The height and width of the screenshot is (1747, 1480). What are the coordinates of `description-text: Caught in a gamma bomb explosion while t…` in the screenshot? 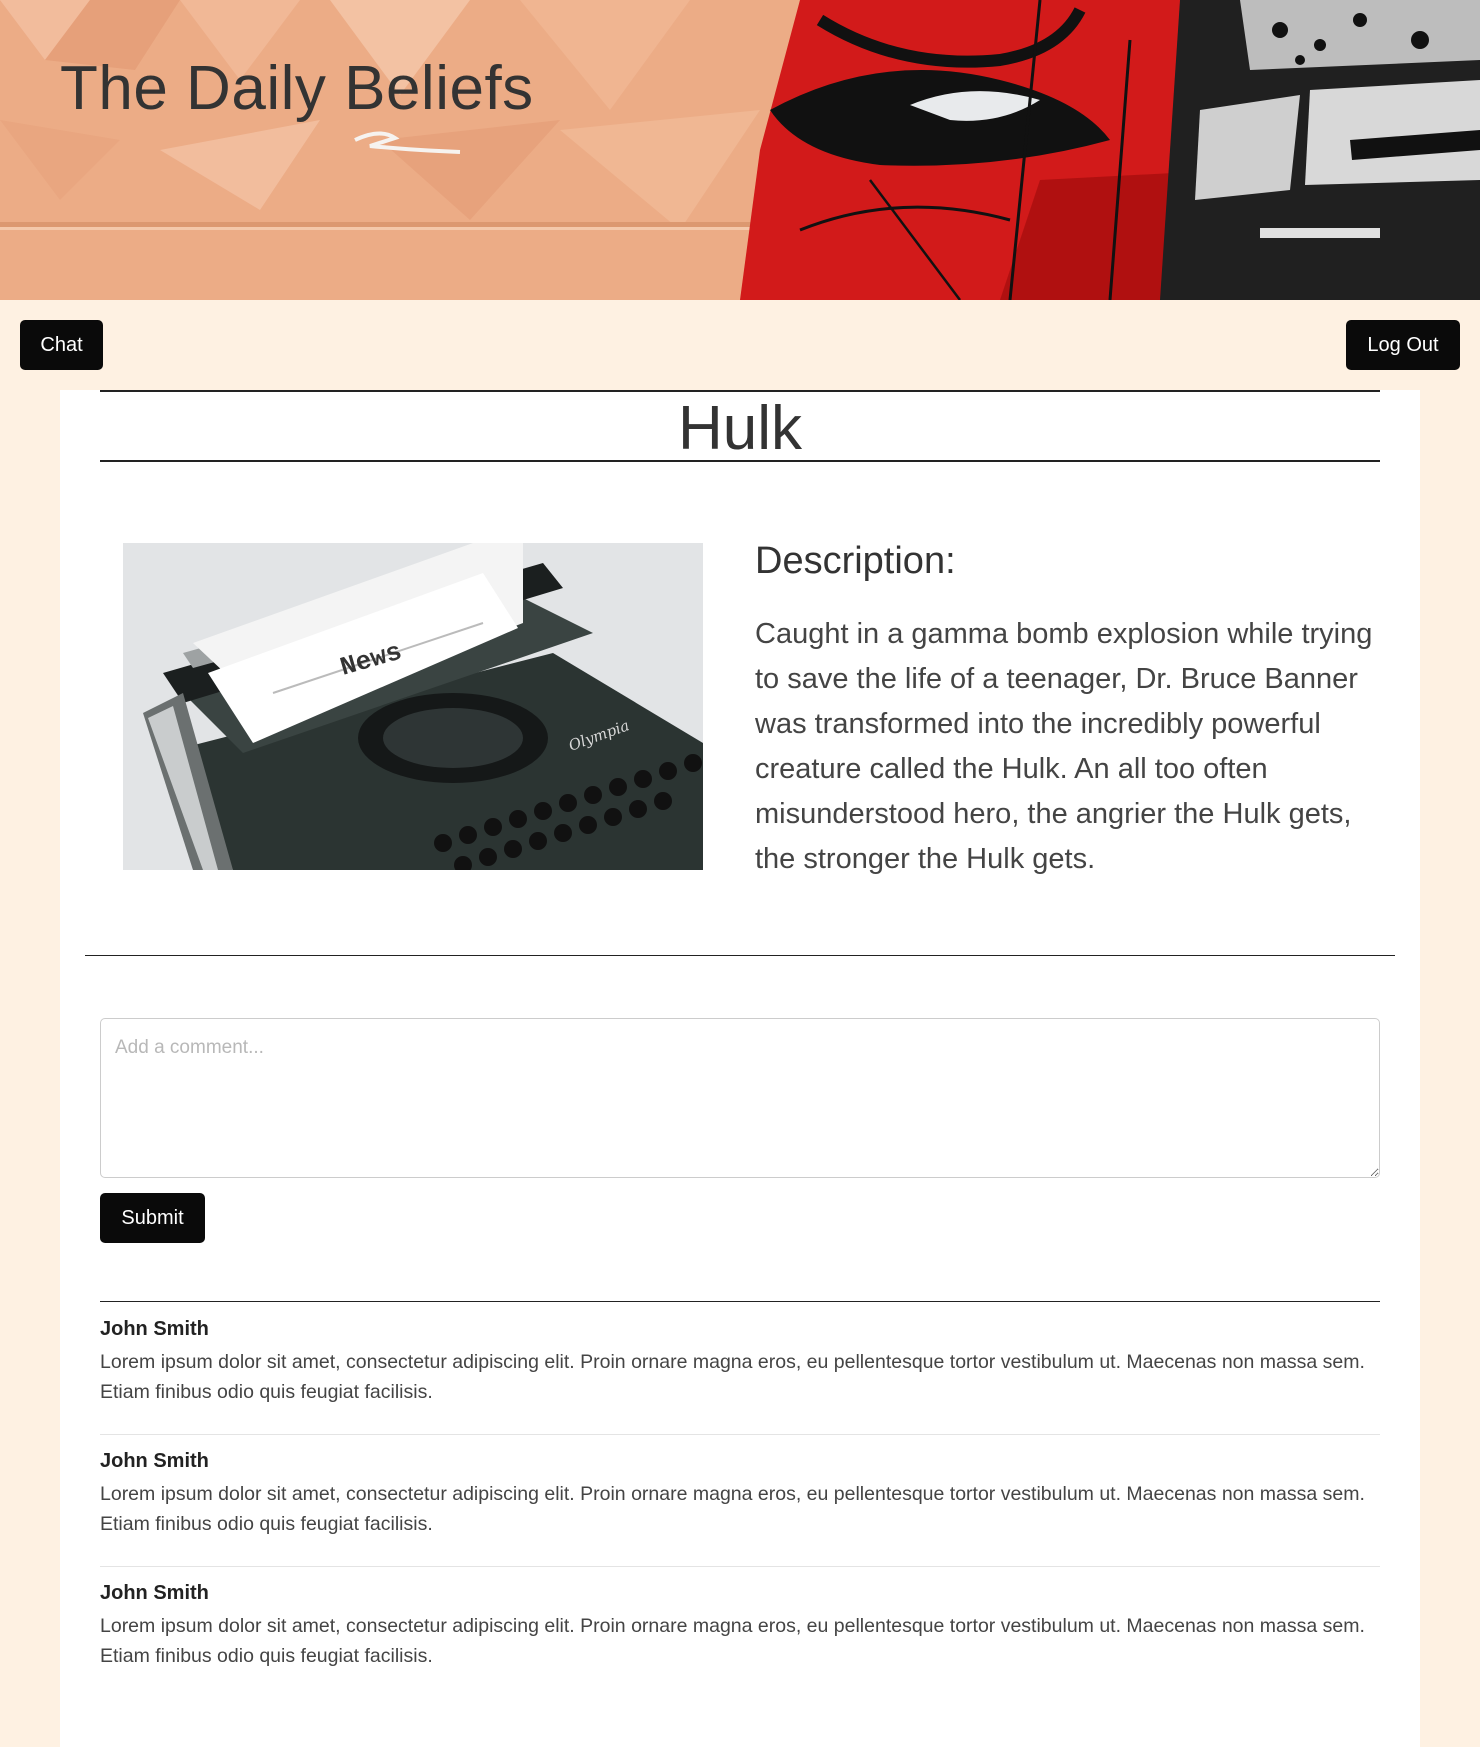 It's located at (1064, 746).